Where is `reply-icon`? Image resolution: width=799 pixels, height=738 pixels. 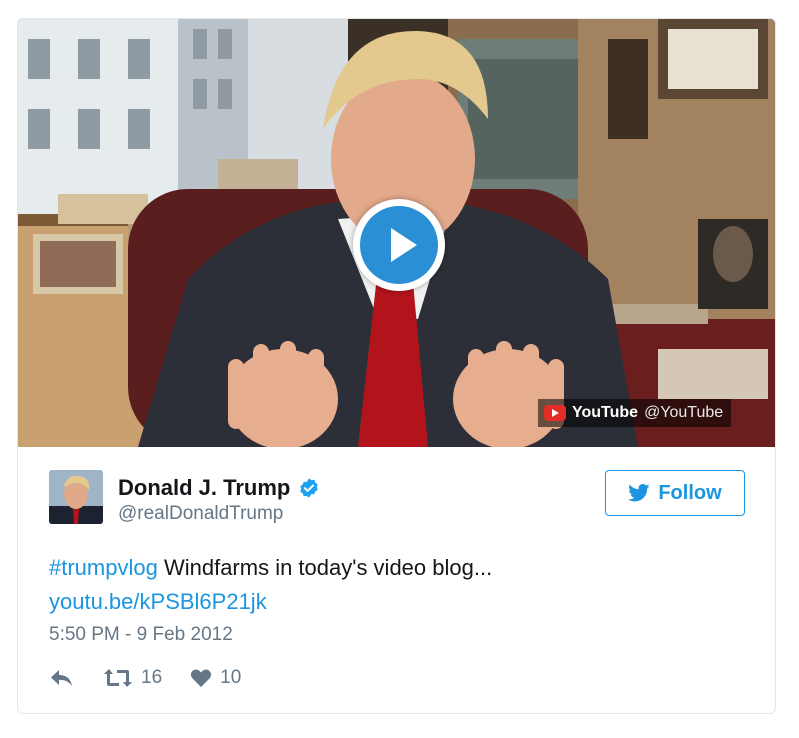
reply-icon is located at coordinates (61, 678).